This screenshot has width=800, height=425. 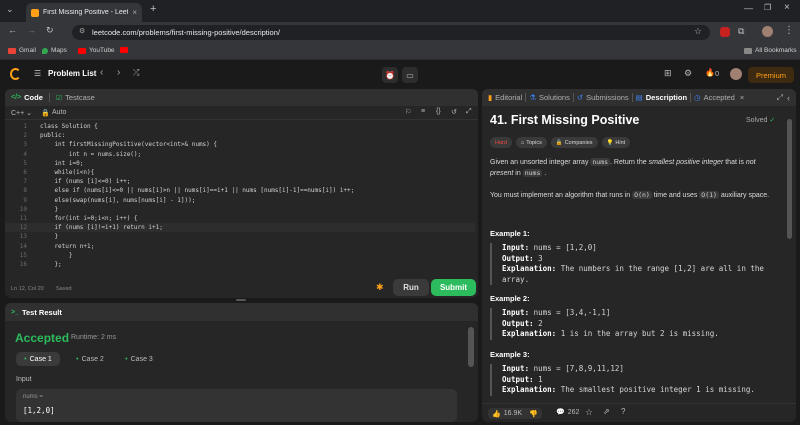 I want to click on comments-button: 💬 262, so click(x=567, y=412).